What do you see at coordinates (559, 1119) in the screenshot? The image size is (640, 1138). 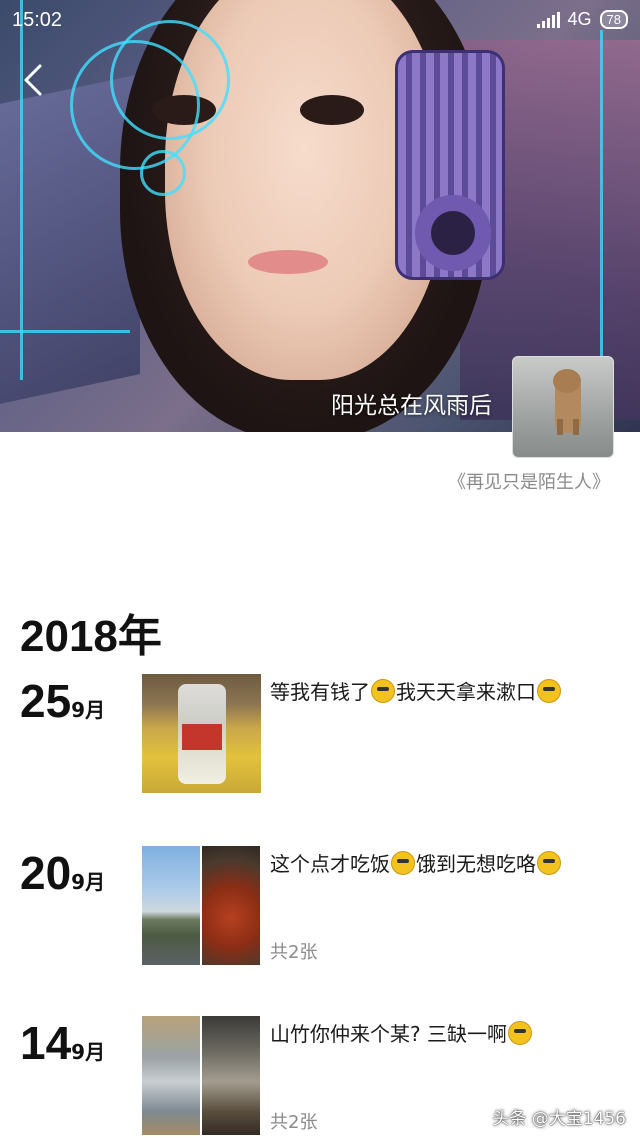 I see `watermark: 头条 @大宝1456` at bounding box center [559, 1119].